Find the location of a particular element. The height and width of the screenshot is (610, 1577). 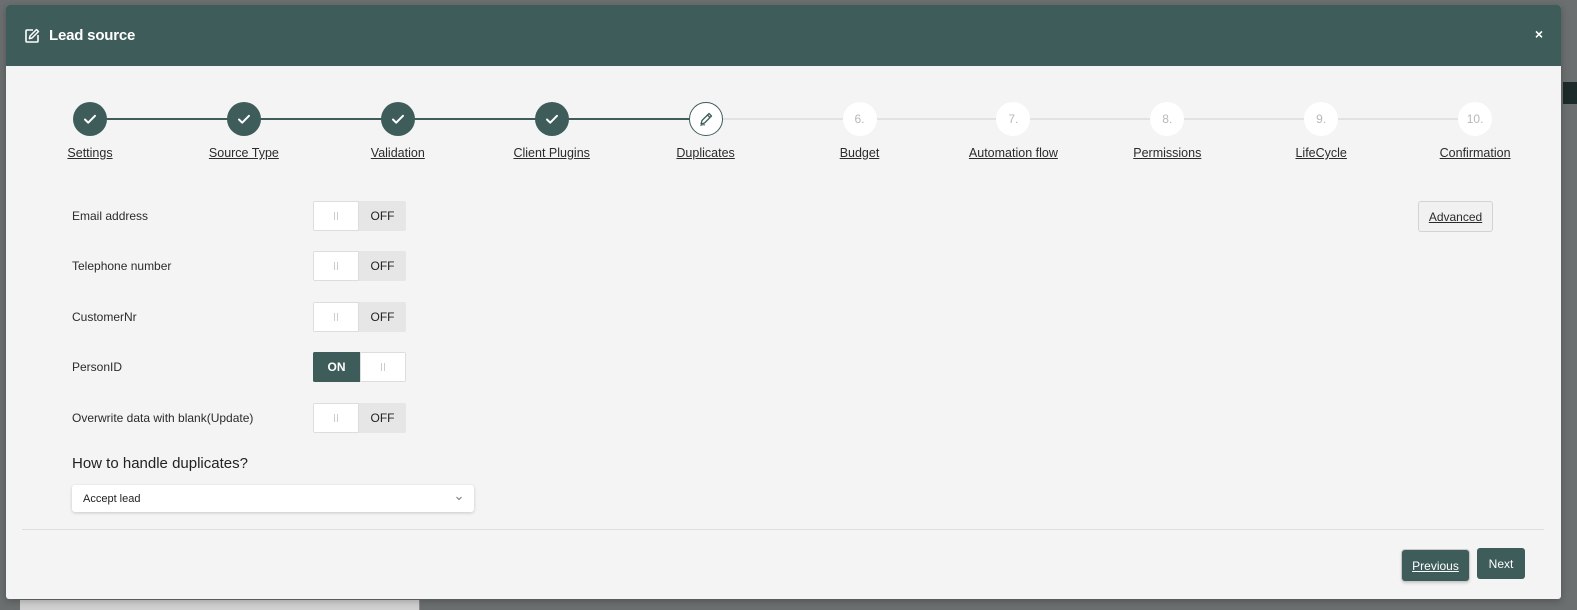

field-row-overwrite: Overwrite data with blank(Update) OFF is located at coordinates (239, 418).